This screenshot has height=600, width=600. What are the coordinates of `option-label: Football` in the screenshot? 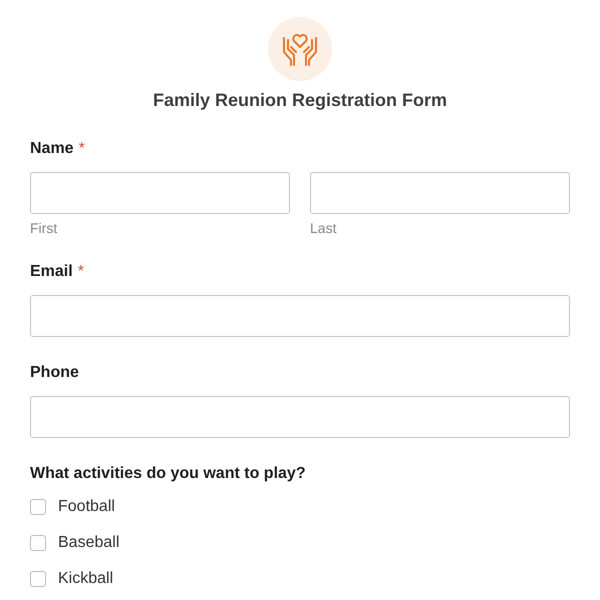 It's located at (86, 507).